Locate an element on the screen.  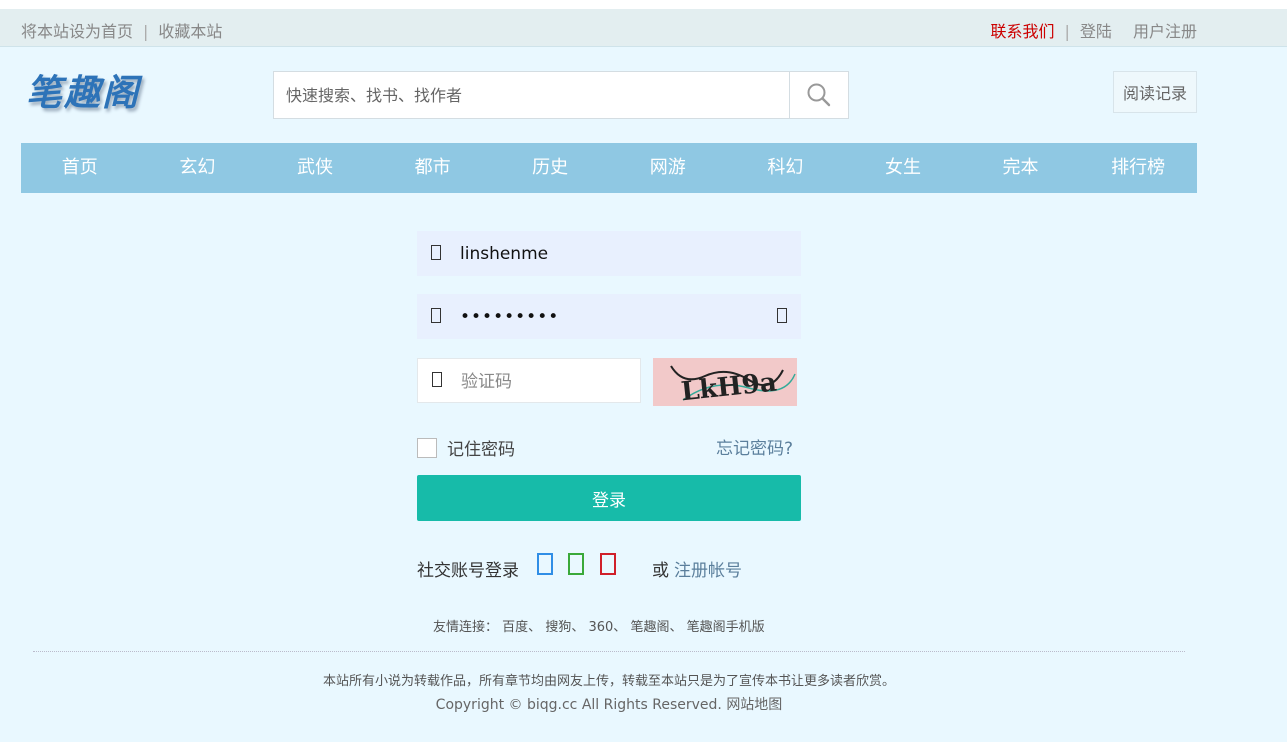
lock-icon is located at coordinates (436, 315).